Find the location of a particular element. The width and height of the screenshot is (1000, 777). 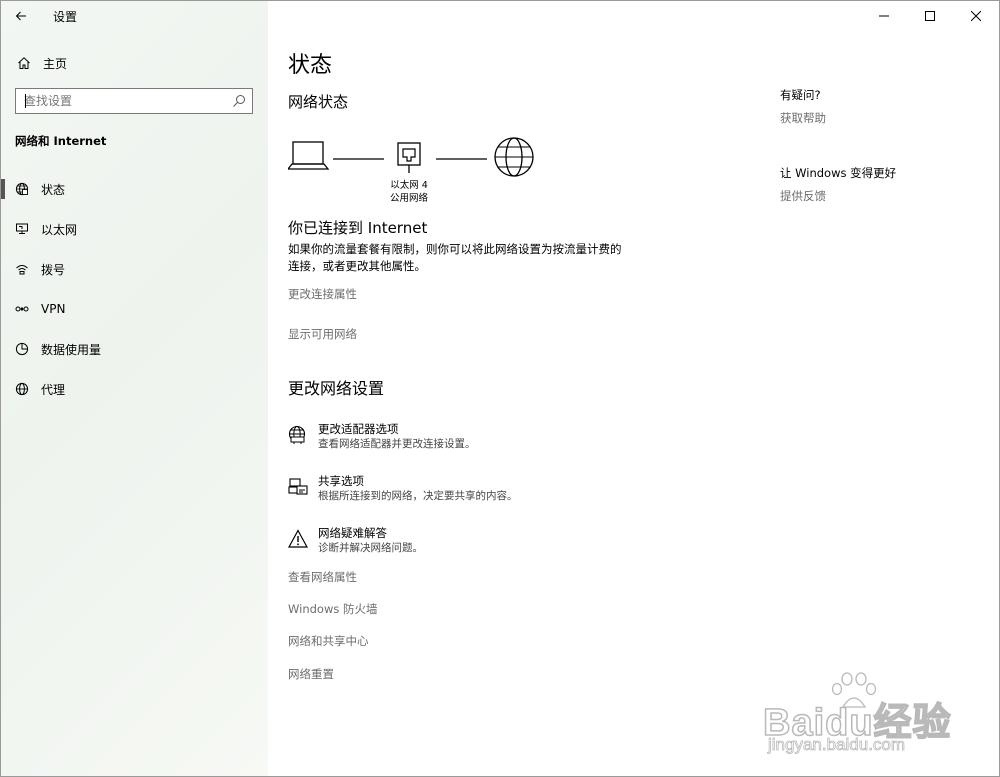

feedback-heading: 让 Windows 变得更好 is located at coordinates (838, 173).